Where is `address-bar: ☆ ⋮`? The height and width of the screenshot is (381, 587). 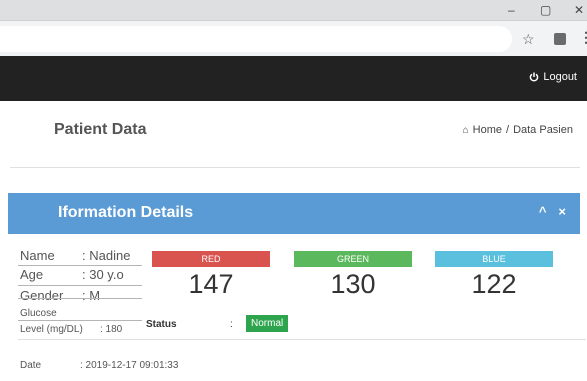 address-bar: ☆ ⋮ is located at coordinates (293, 38).